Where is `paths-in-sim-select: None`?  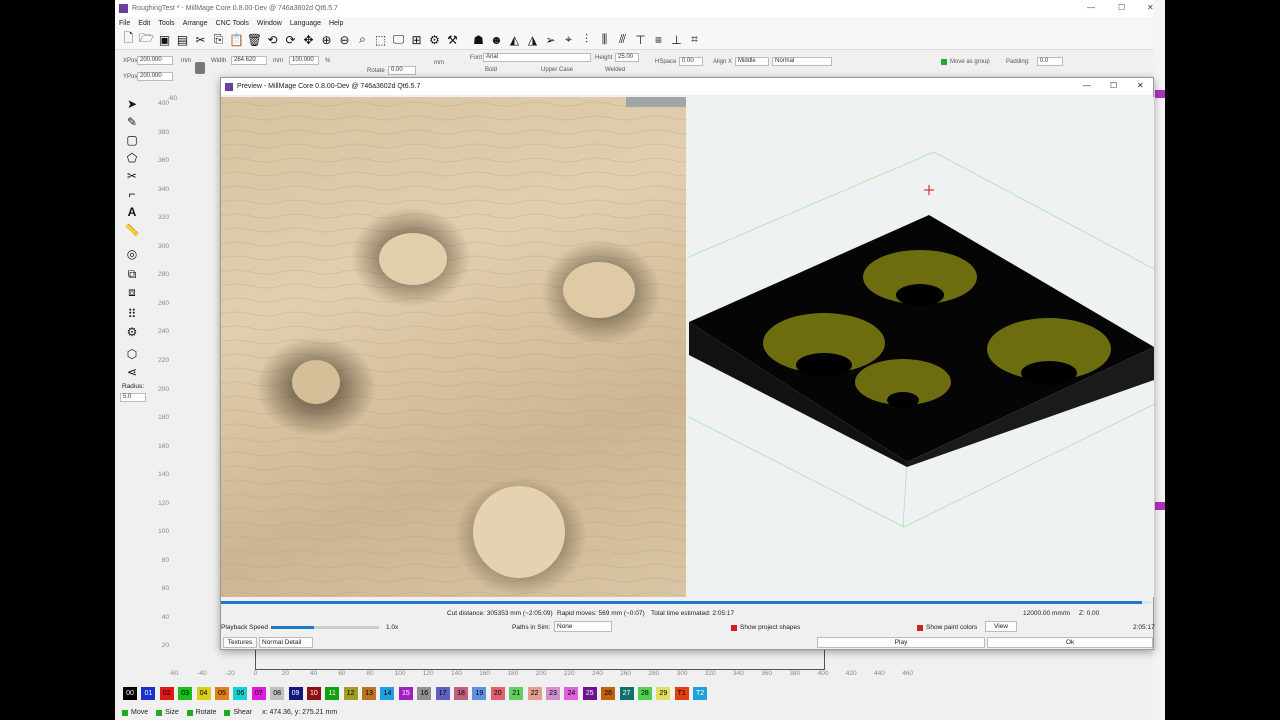 paths-in-sim-select: None is located at coordinates (583, 626).